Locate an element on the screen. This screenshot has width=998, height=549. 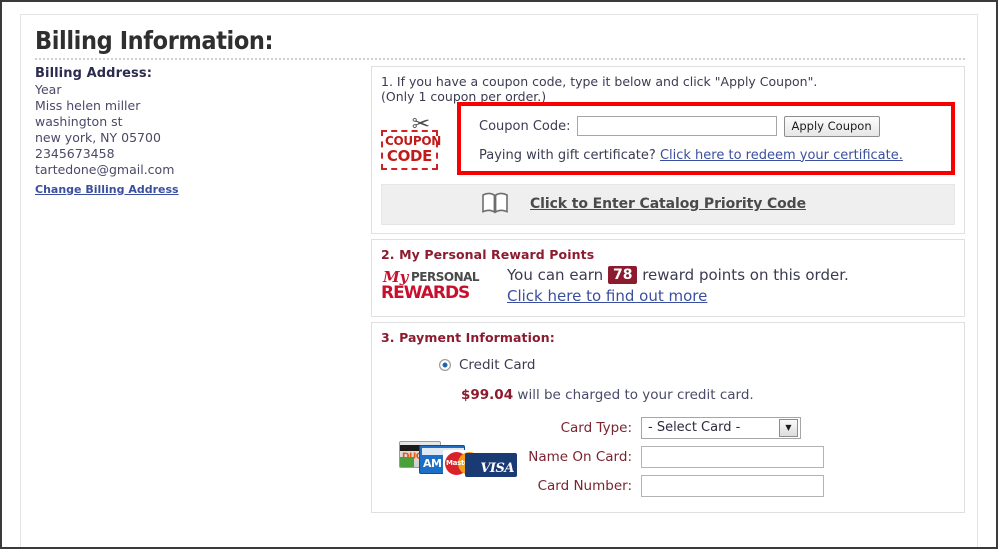
find-out-more-link: Click here to find out more is located at coordinates (607, 296).